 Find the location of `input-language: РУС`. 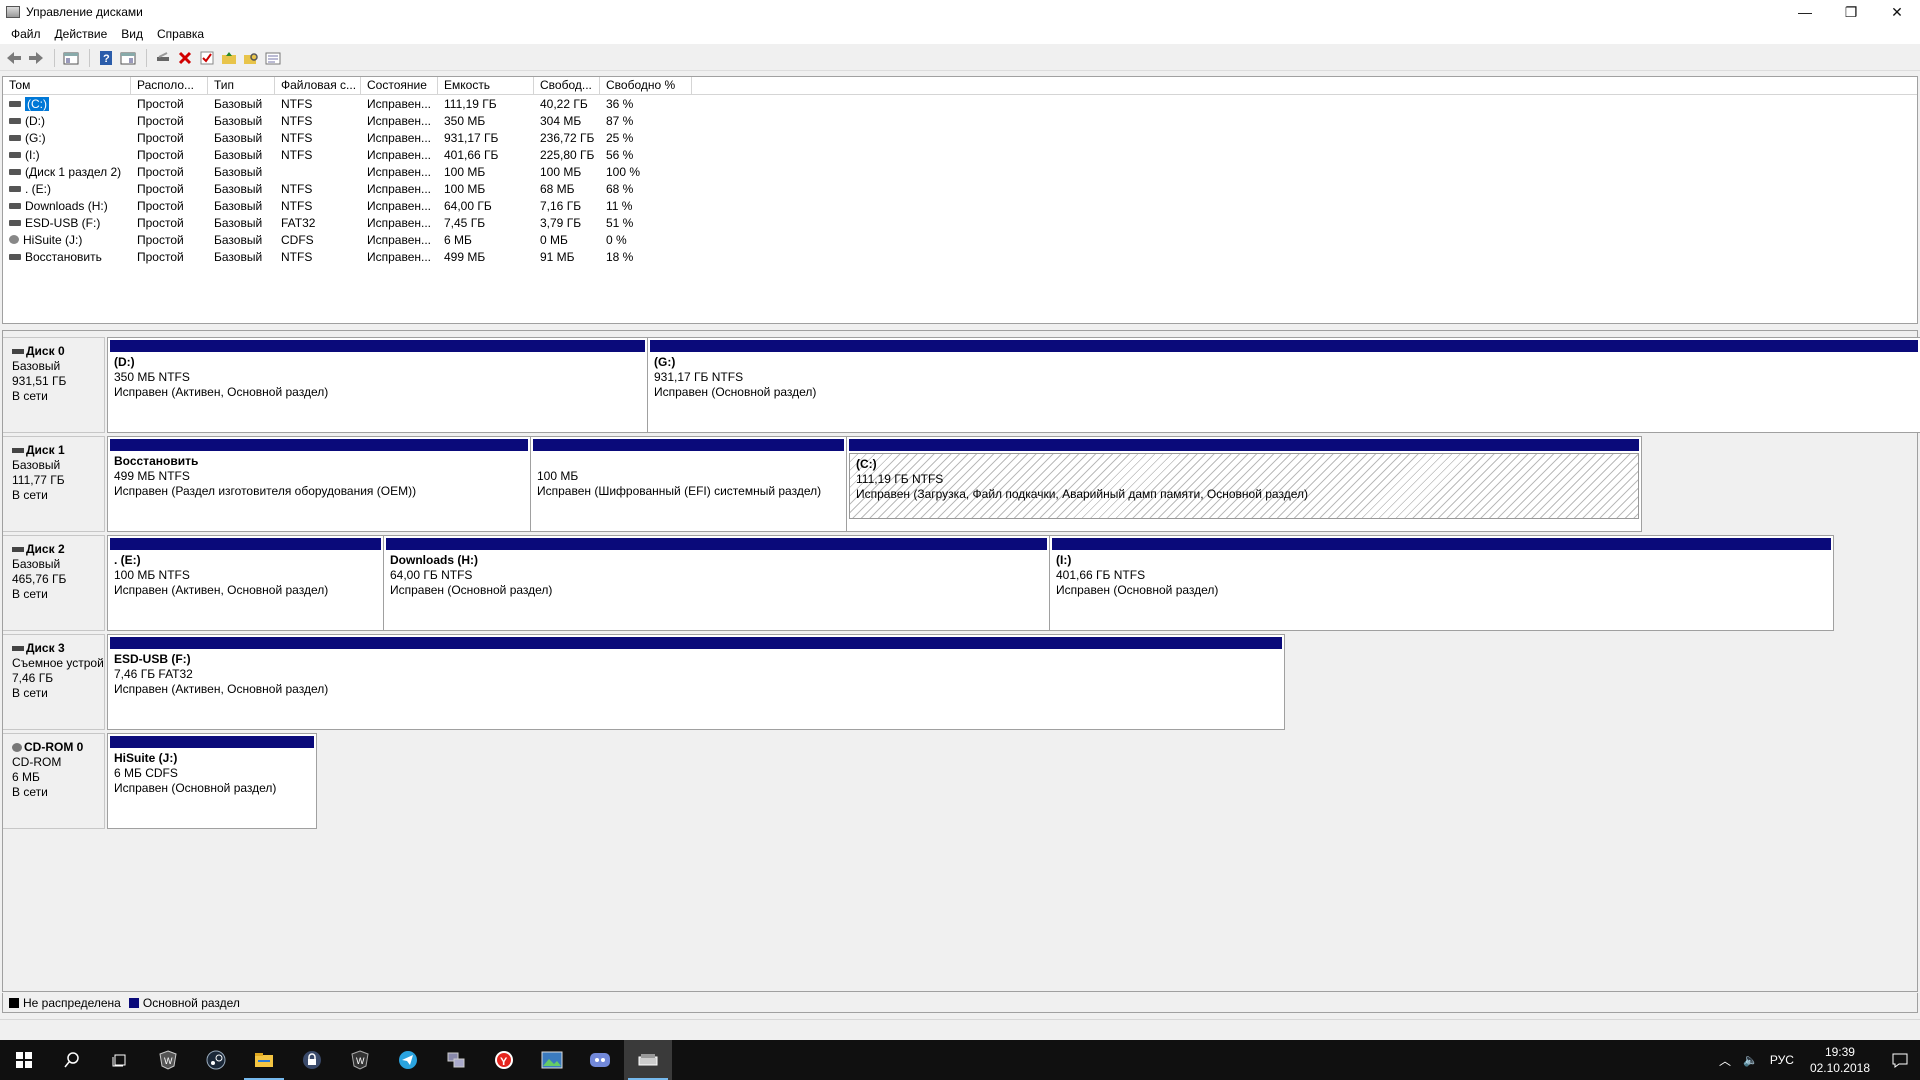

input-language: РУС is located at coordinates (1782, 1060).